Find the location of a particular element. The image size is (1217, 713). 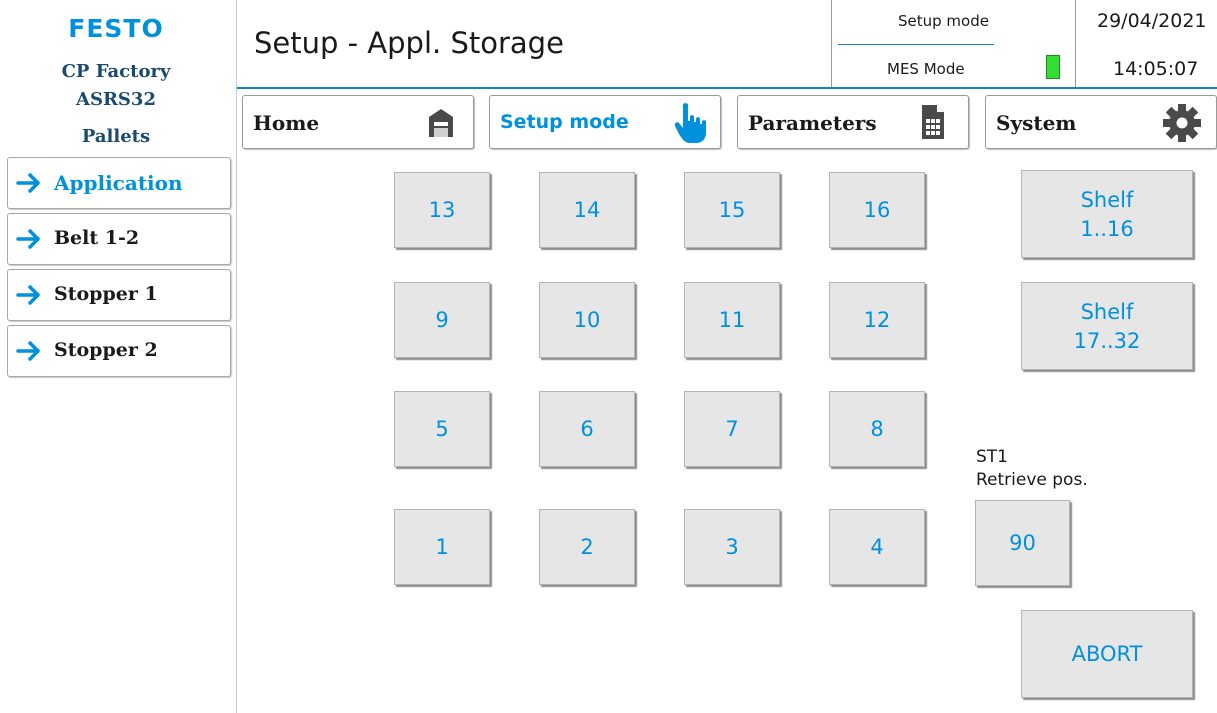

shelf-button-range: 17..32 is located at coordinates (1107, 341).